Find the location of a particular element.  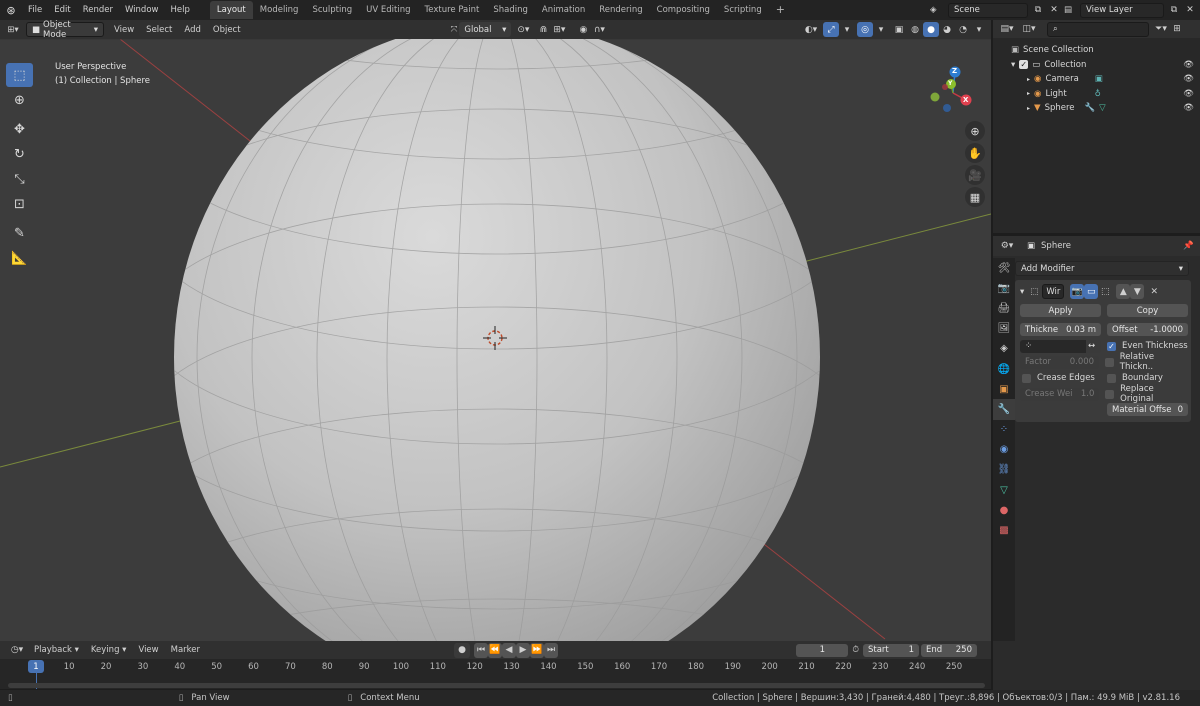

menu-timeline-view: View is located at coordinates (148, 650).